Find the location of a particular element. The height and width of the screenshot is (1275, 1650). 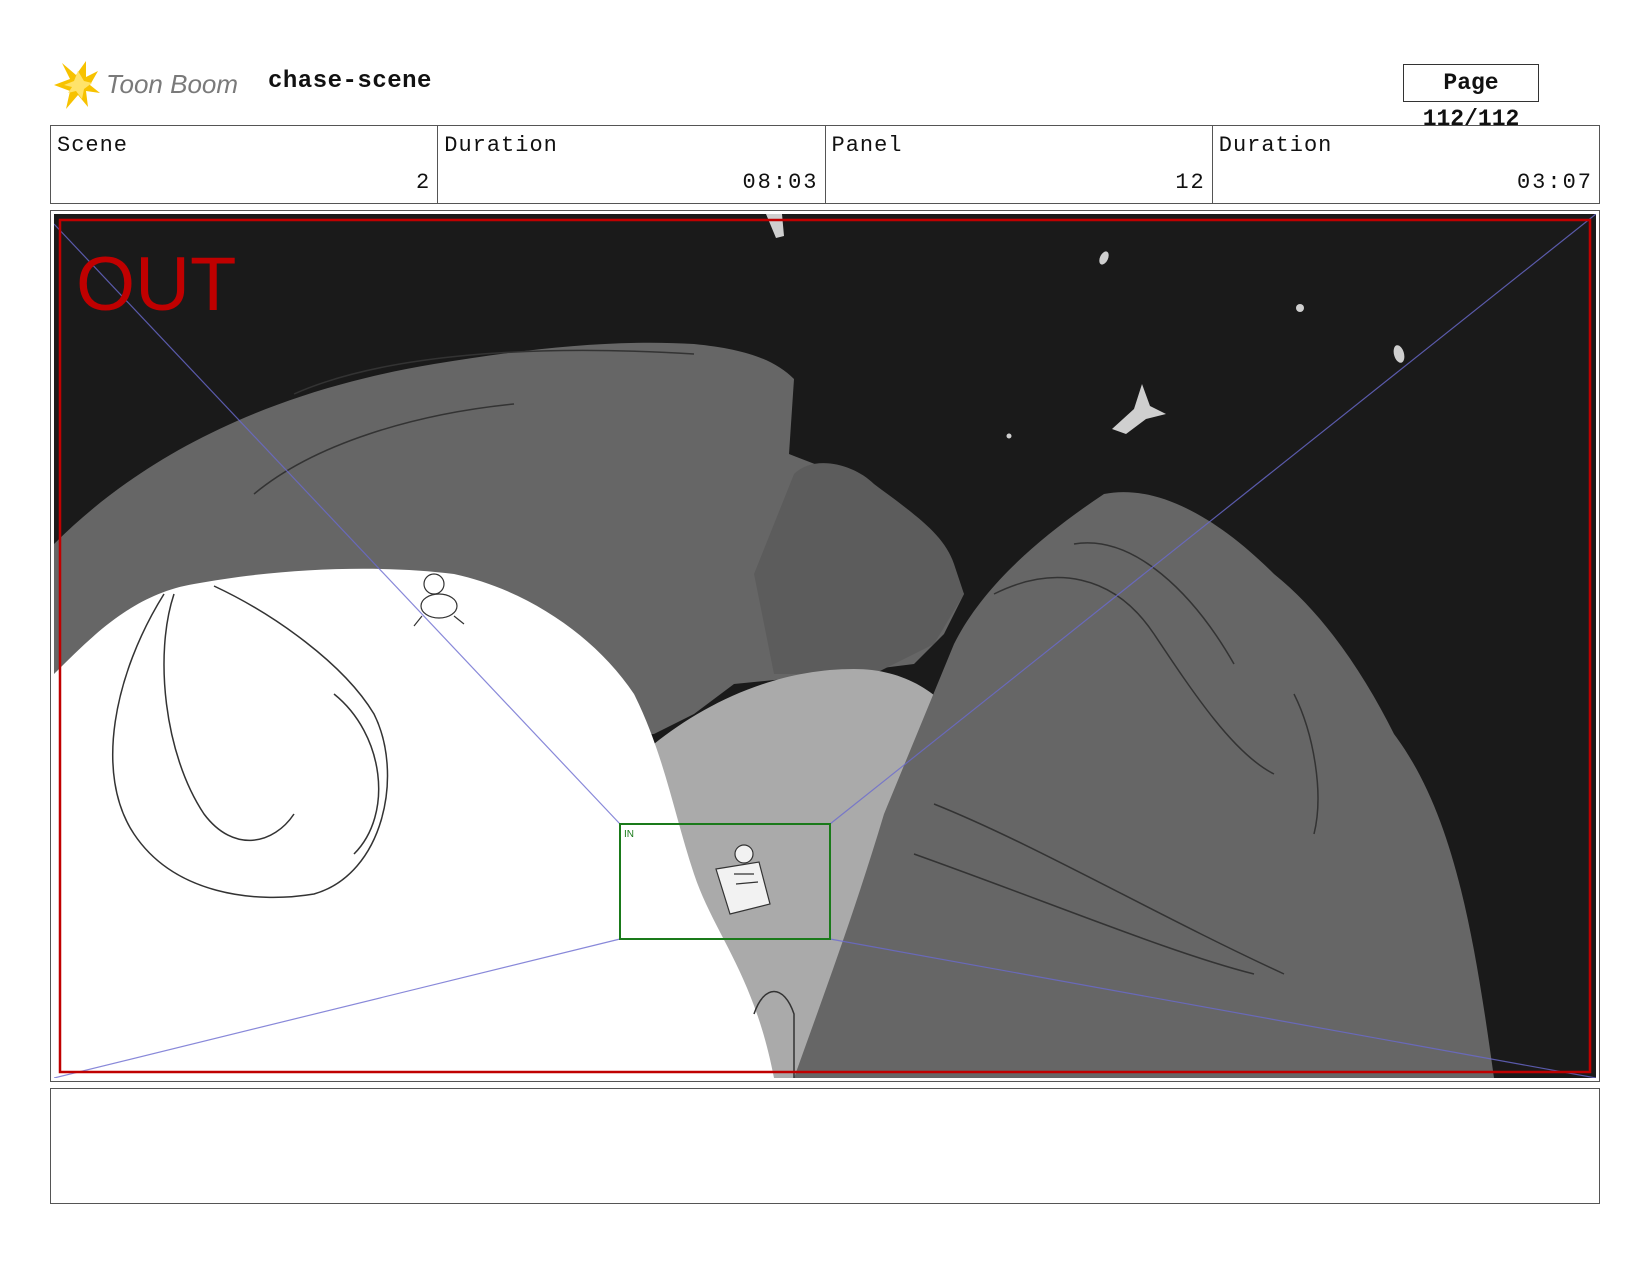

notes-box is located at coordinates (825, 1146).